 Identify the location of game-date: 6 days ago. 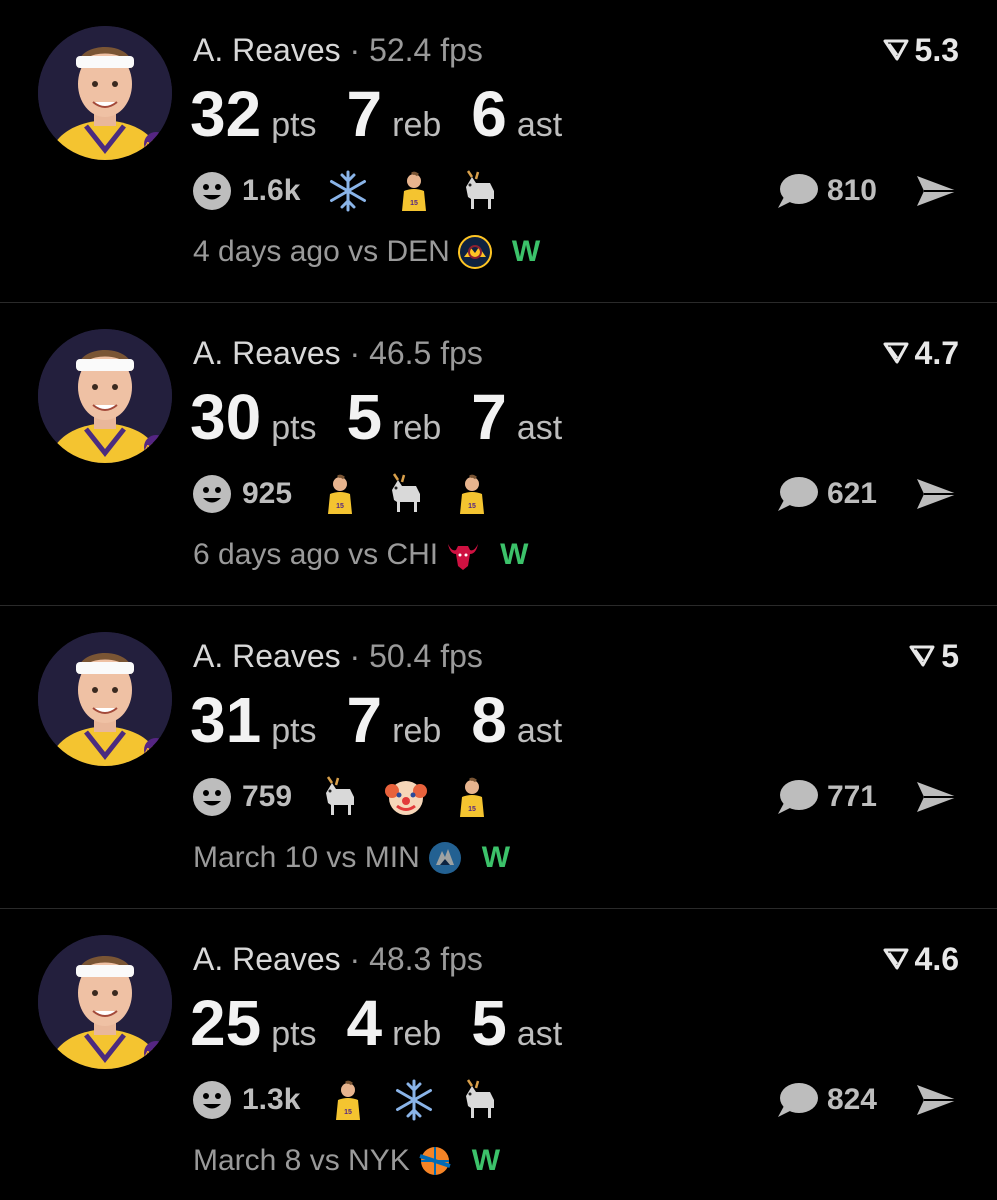
(266, 554).